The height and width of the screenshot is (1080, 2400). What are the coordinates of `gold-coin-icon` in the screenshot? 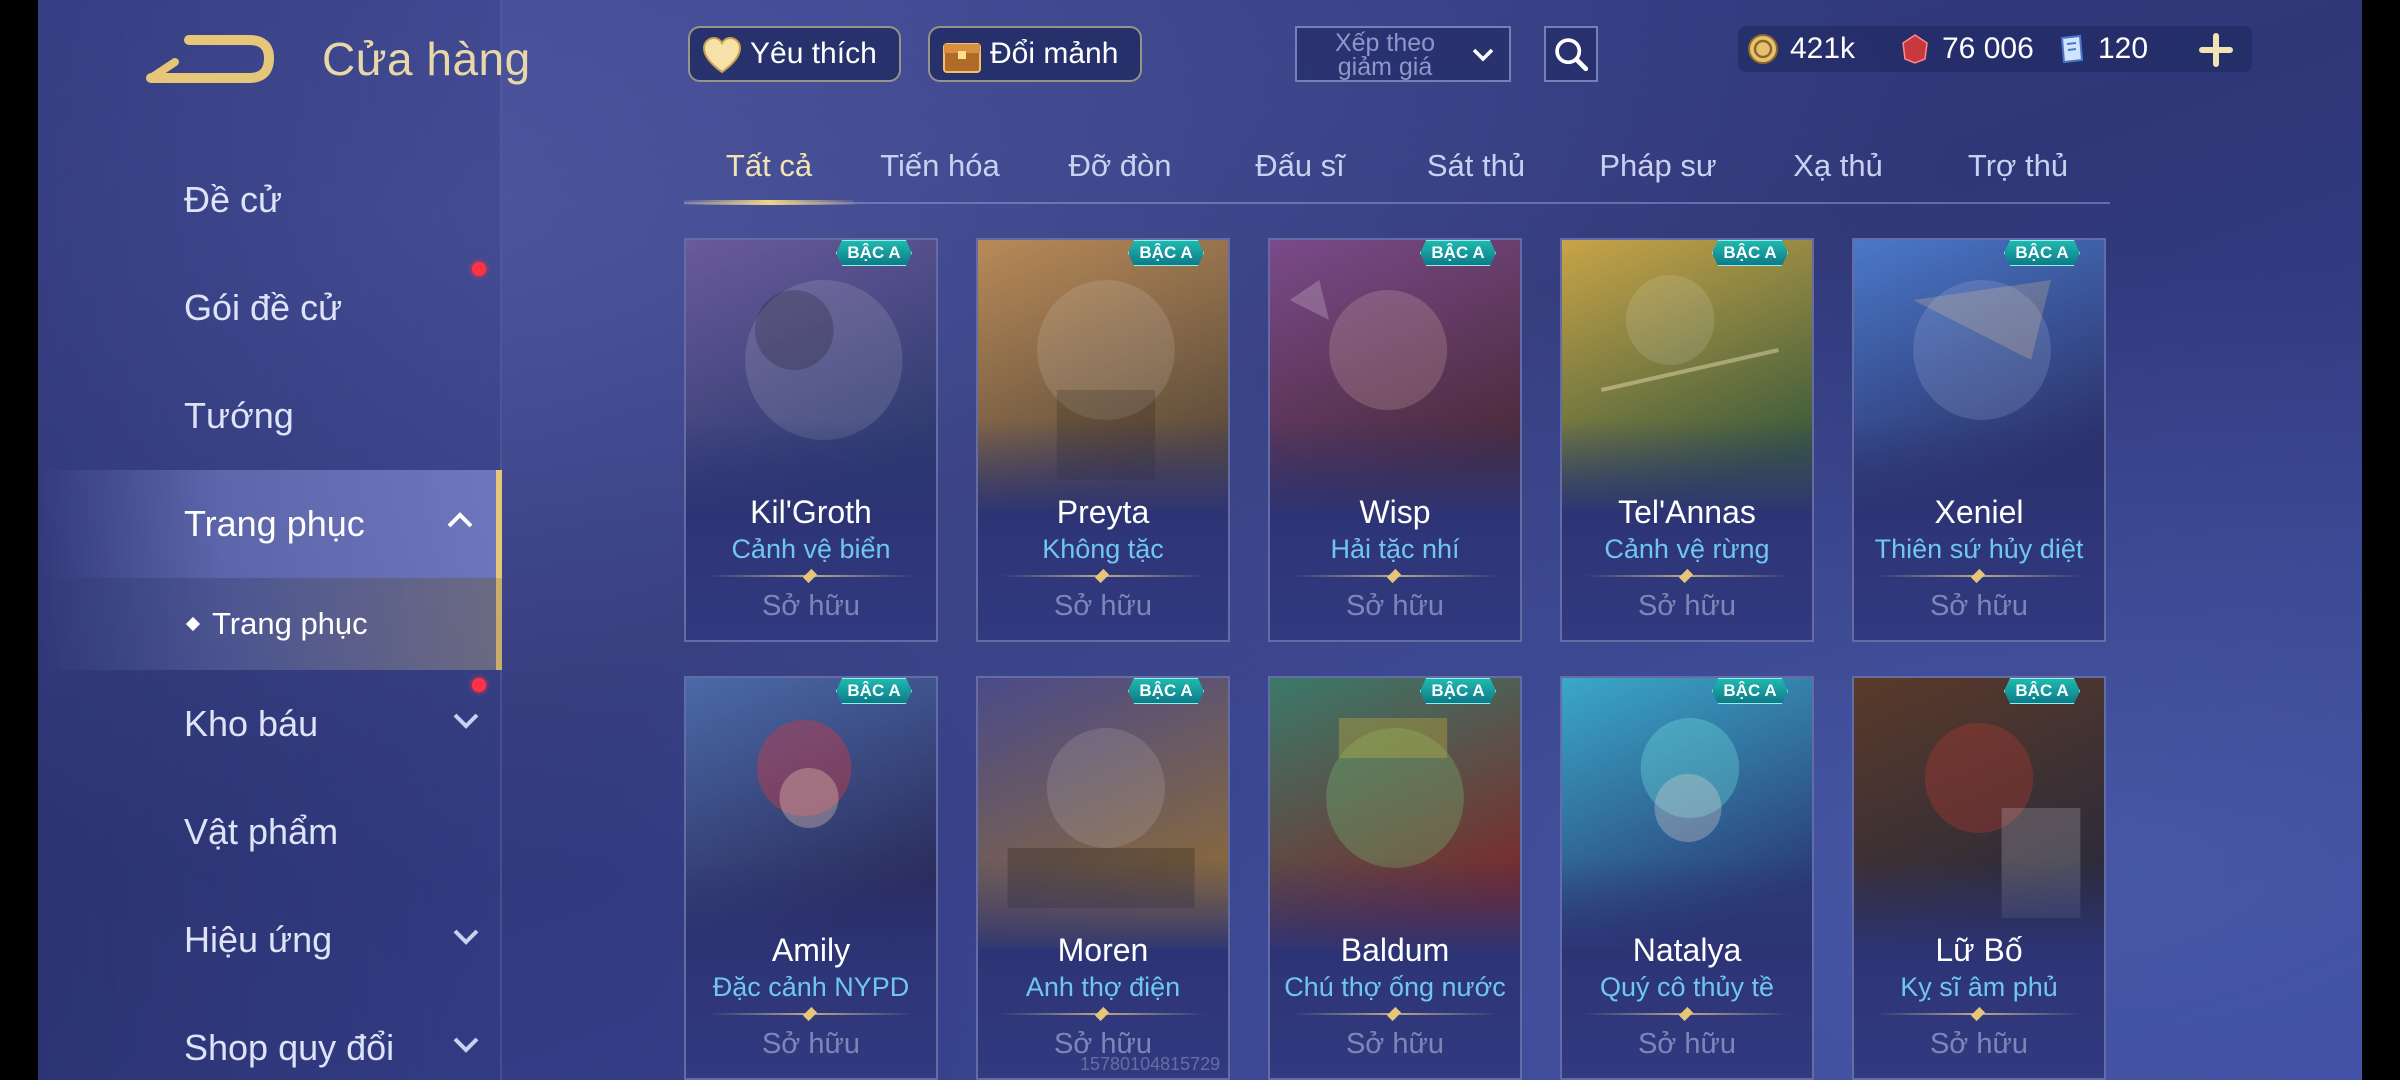 It's located at (1763, 49).